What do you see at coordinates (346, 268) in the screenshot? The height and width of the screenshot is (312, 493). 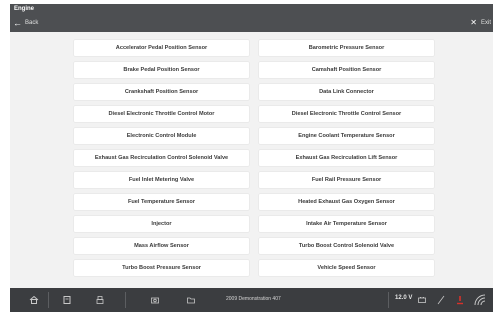 I see `component-button: Vehicle Speed Sensor` at bounding box center [346, 268].